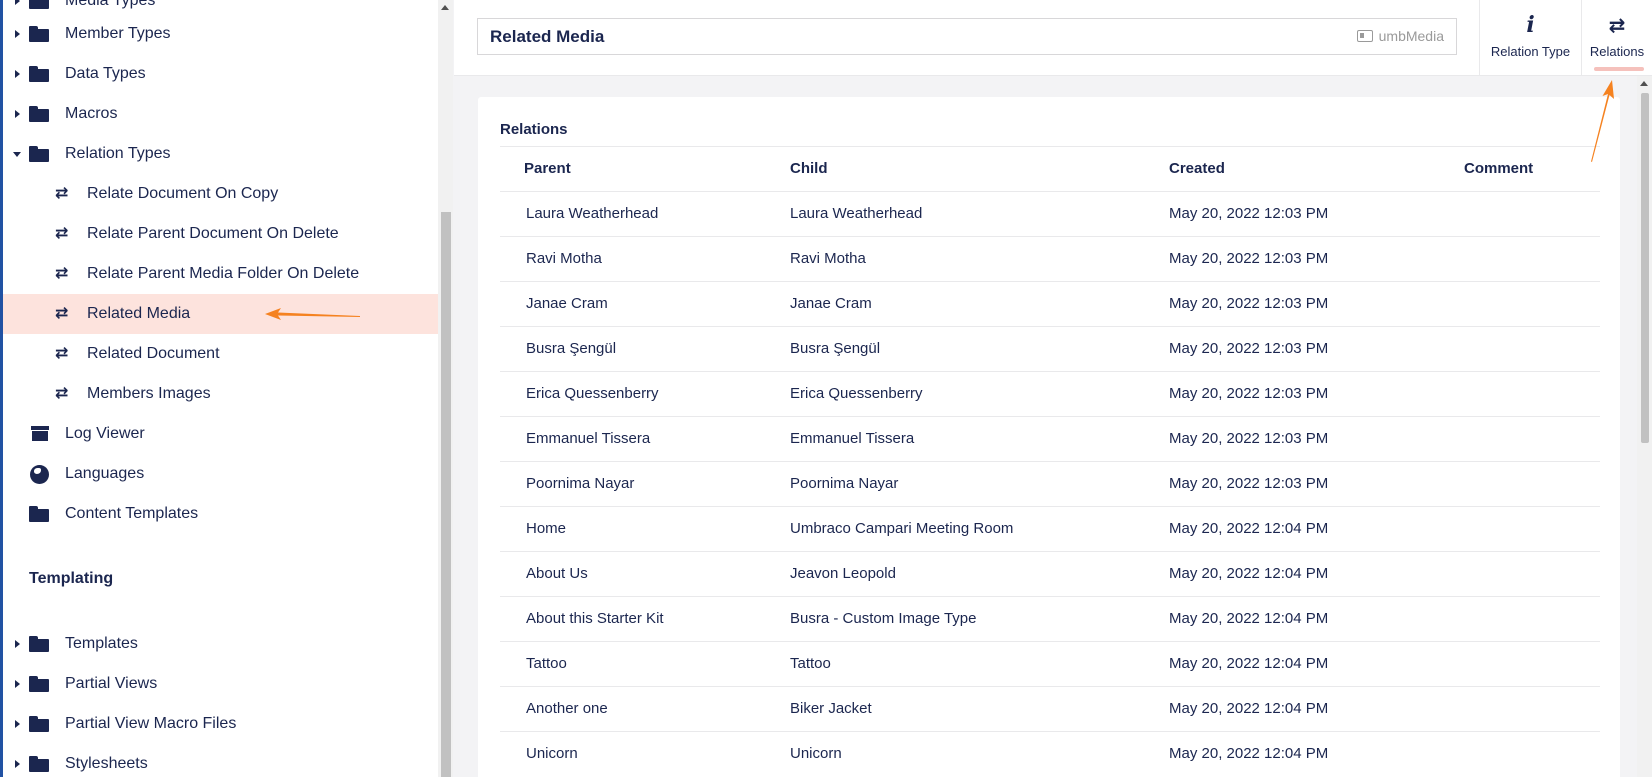 The width and height of the screenshot is (1652, 777). What do you see at coordinates (1530, 25) in the screenshot?
I see `info-icon: i` at bounding box center [1530, 25].